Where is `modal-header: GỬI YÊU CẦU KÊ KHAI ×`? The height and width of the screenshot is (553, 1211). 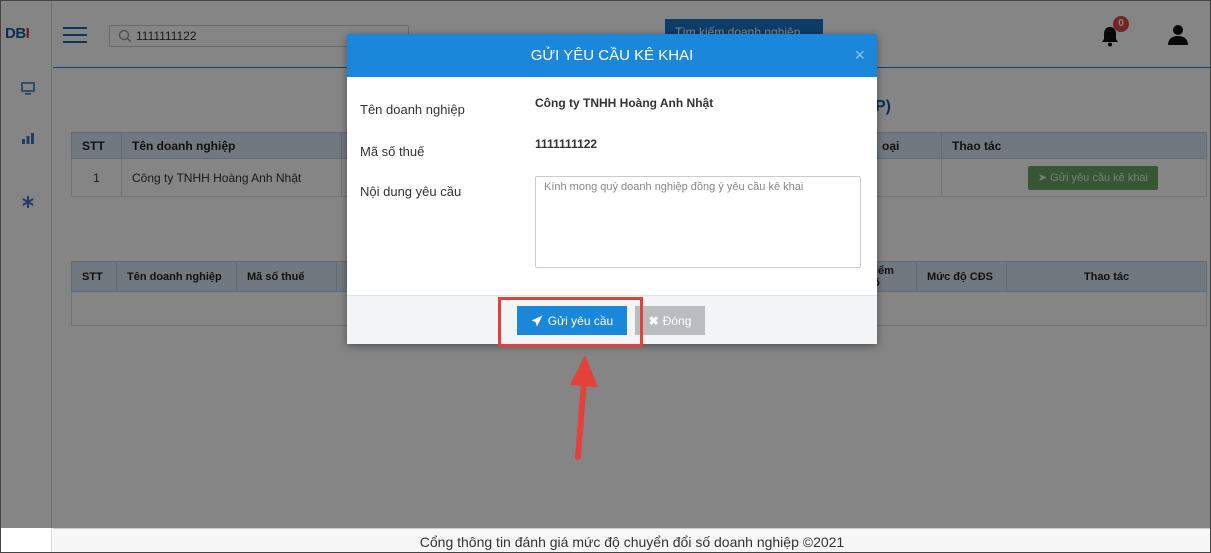 modal-header: GỬI YÊU CẦU KÊ KHAI × is located at coordinates (612, 55).